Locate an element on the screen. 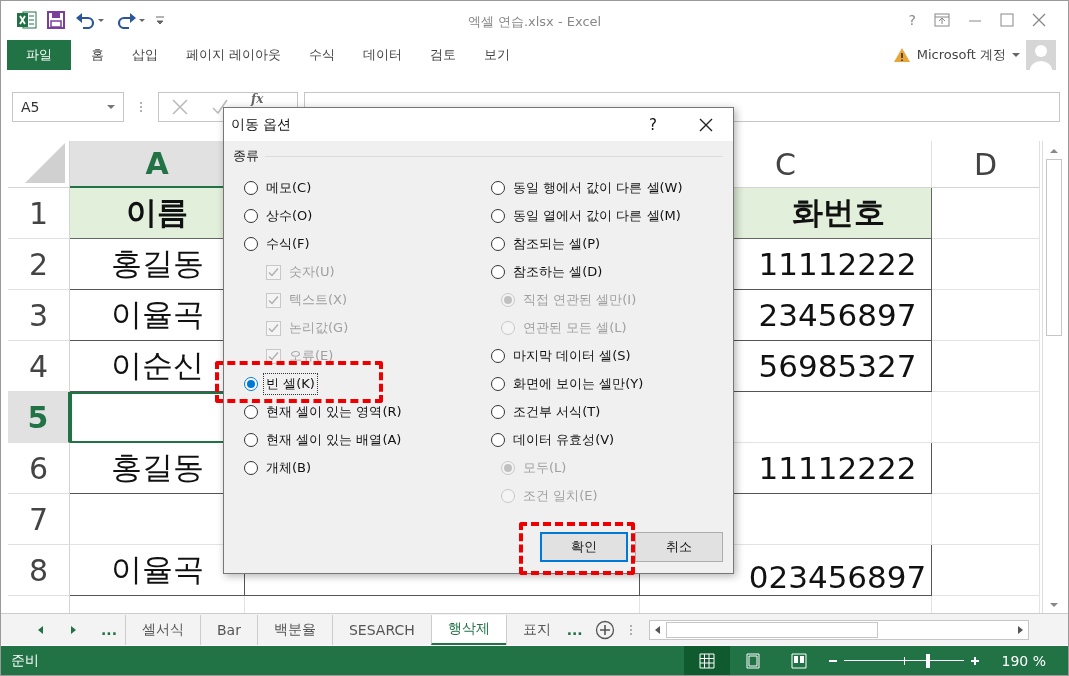  cell-text: 23456897 is located at coordinates (837, 315).